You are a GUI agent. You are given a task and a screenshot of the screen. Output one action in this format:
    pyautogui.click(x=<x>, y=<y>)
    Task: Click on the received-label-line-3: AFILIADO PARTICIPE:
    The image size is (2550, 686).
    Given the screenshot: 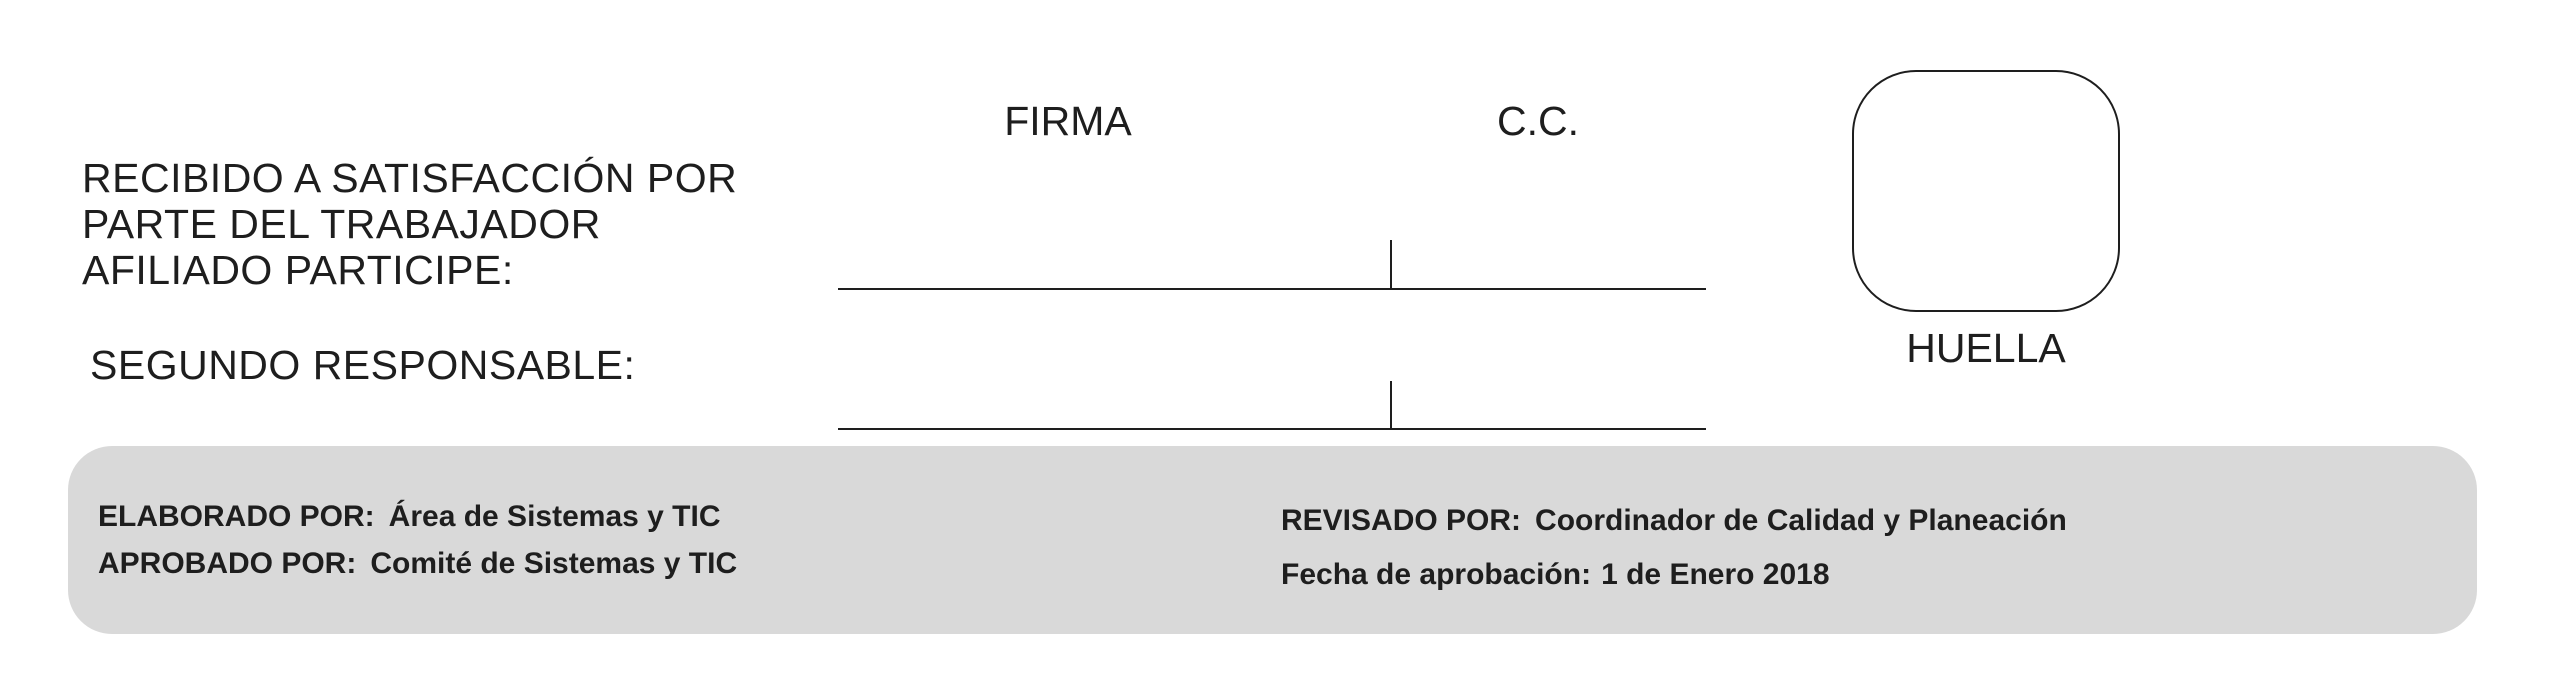 What is the action you would take?
    pyautogui.click(x=298, y=270)
    